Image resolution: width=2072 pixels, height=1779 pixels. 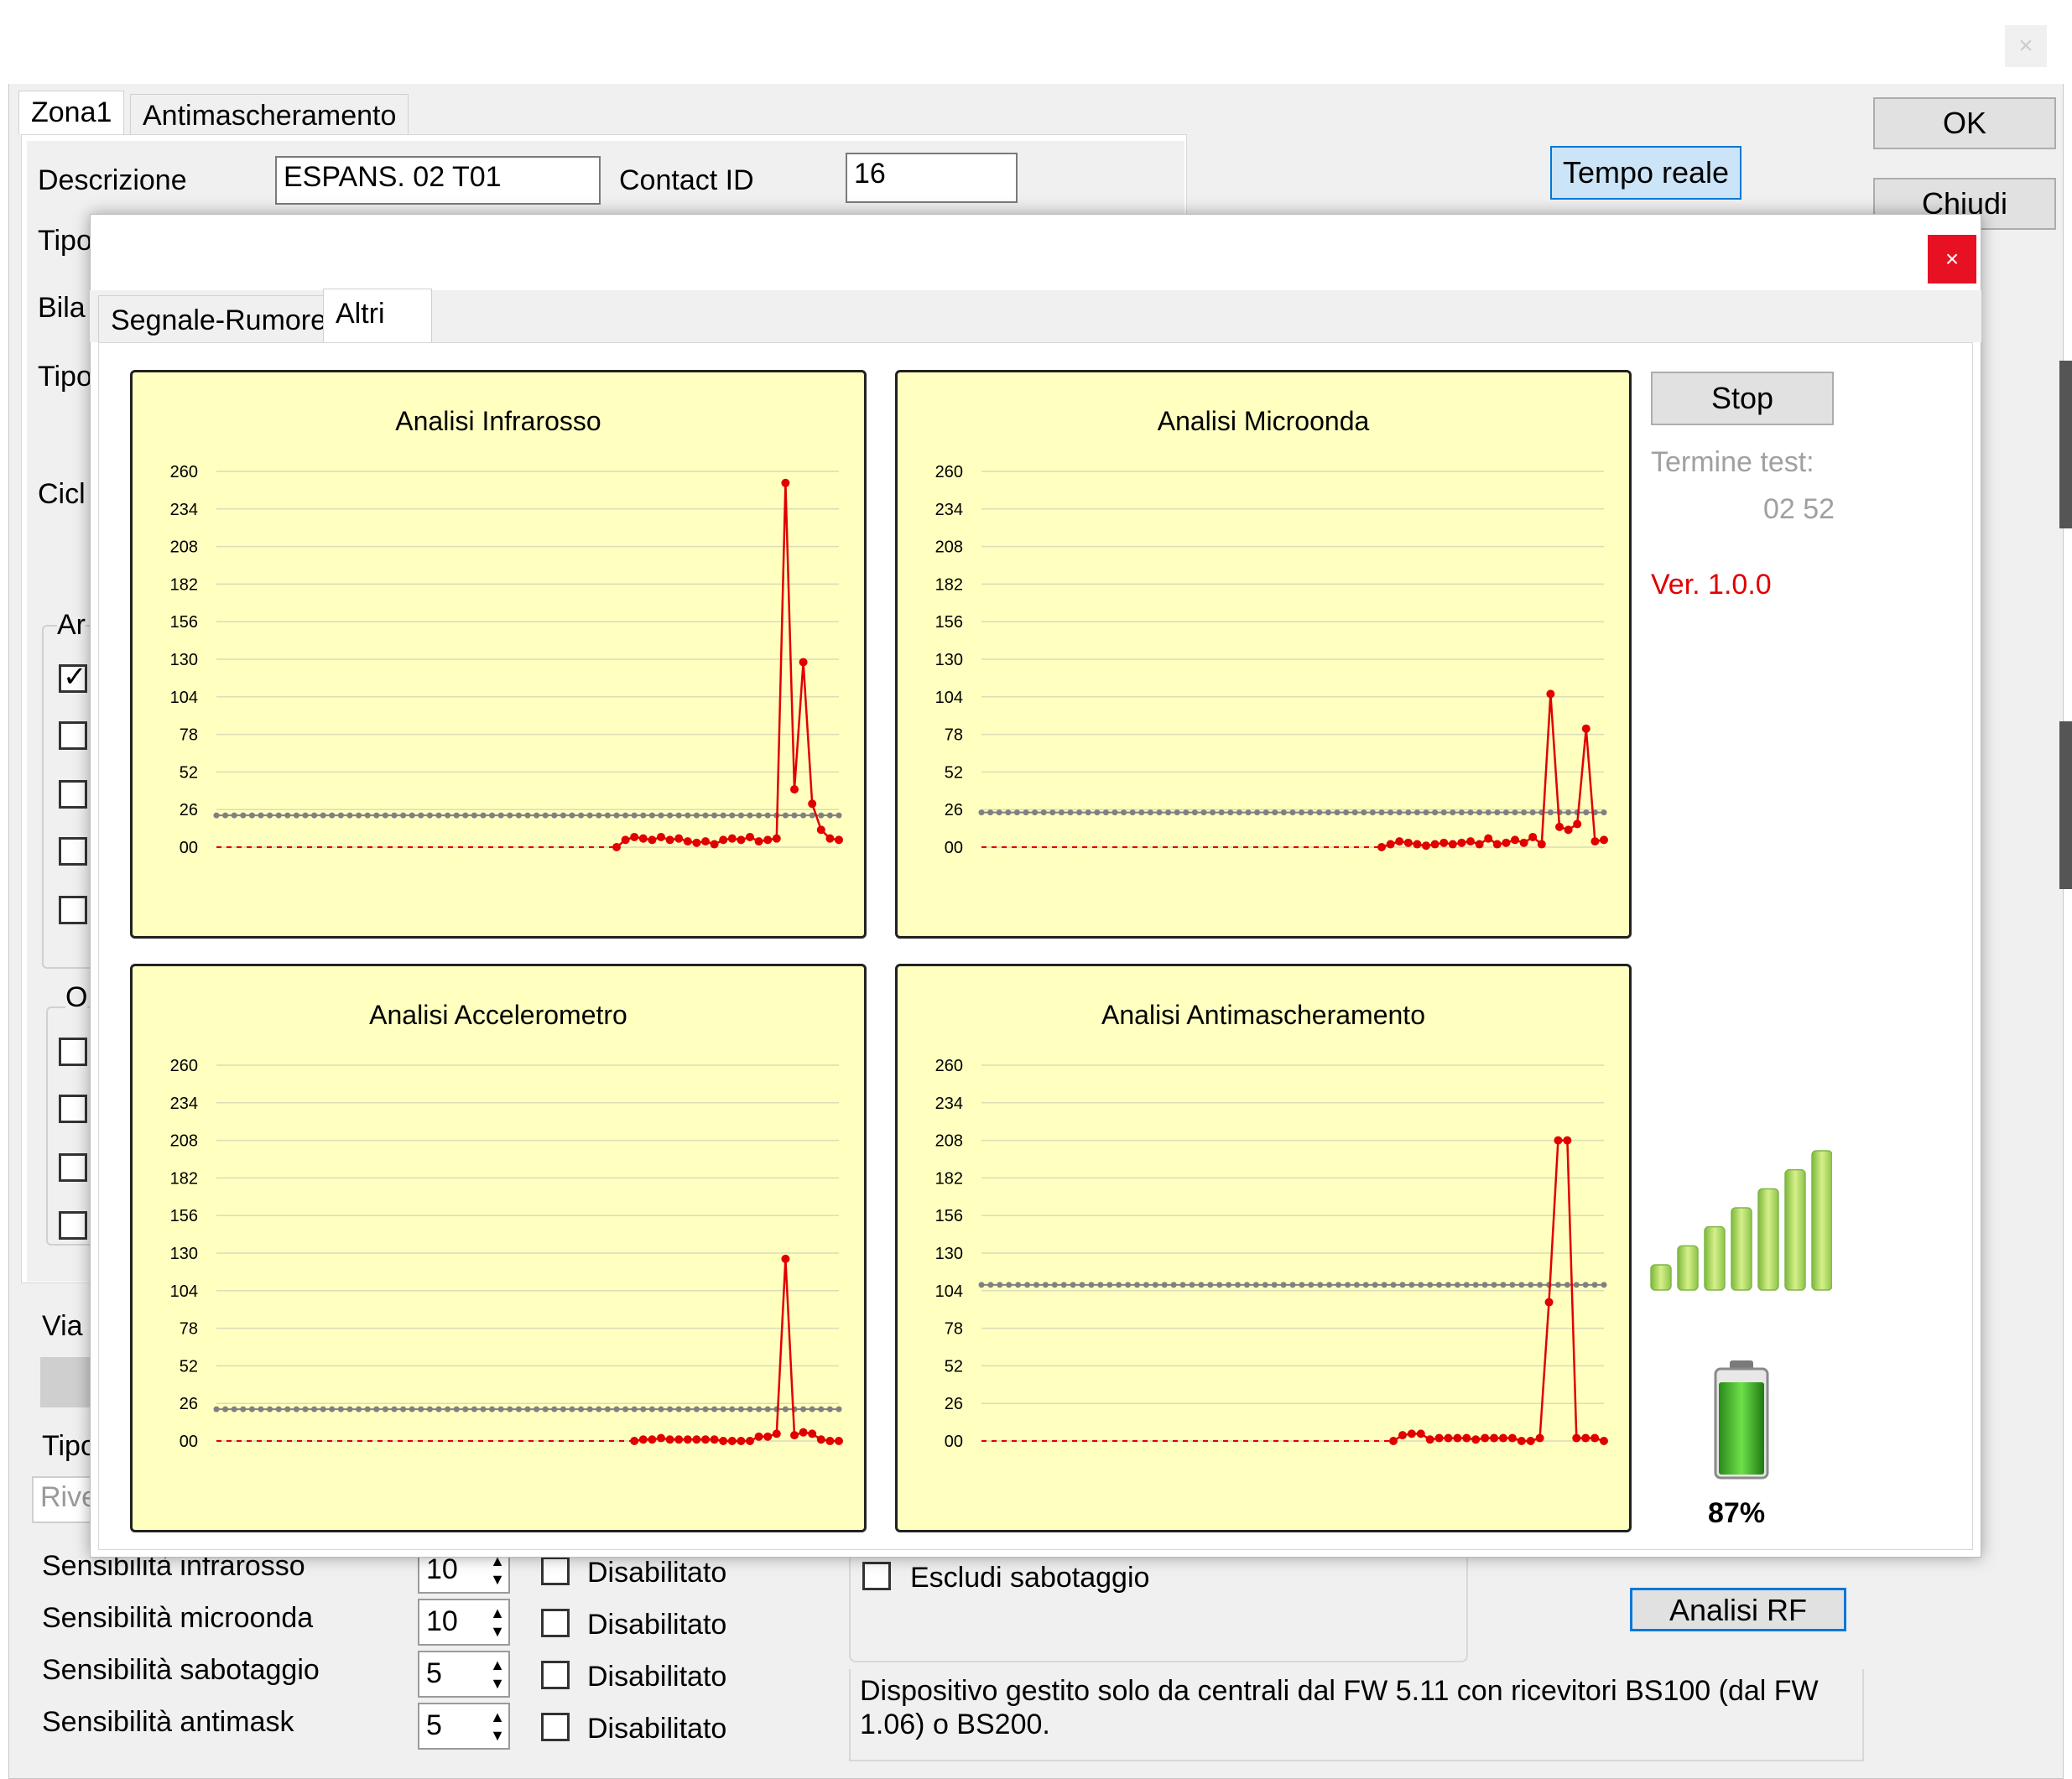 I want to click on battery-percent: 87%, so click(x=1737, y=1513).